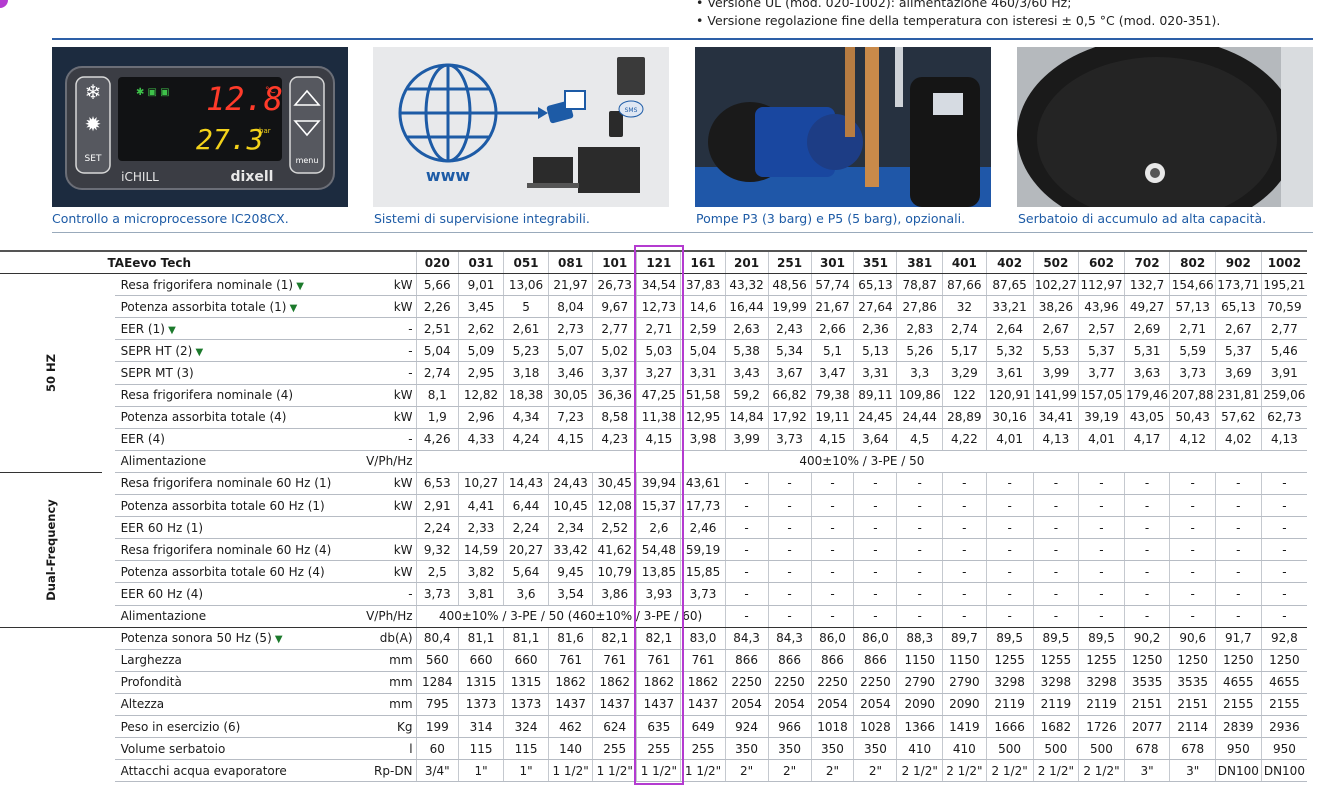  I want to click on value-cell: 255, so click(614, 749).